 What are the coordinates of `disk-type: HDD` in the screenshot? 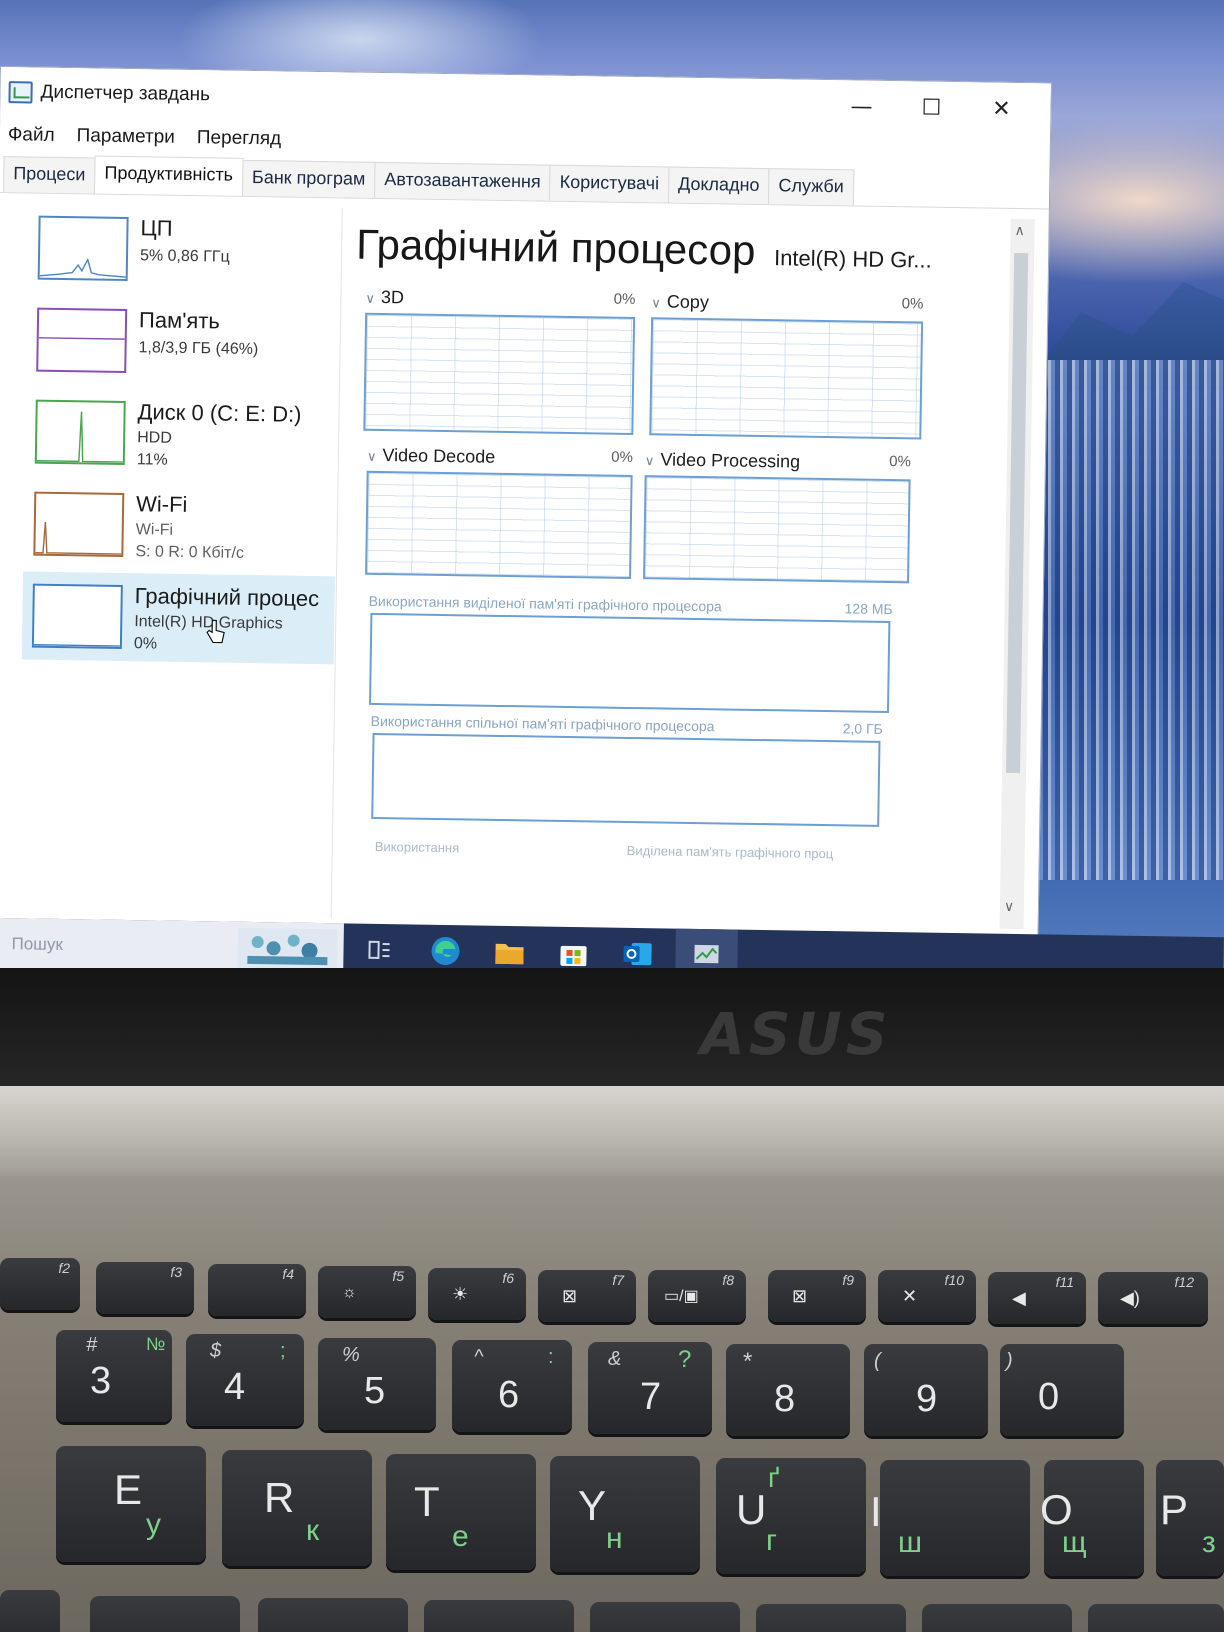 It's located at (154, 438).